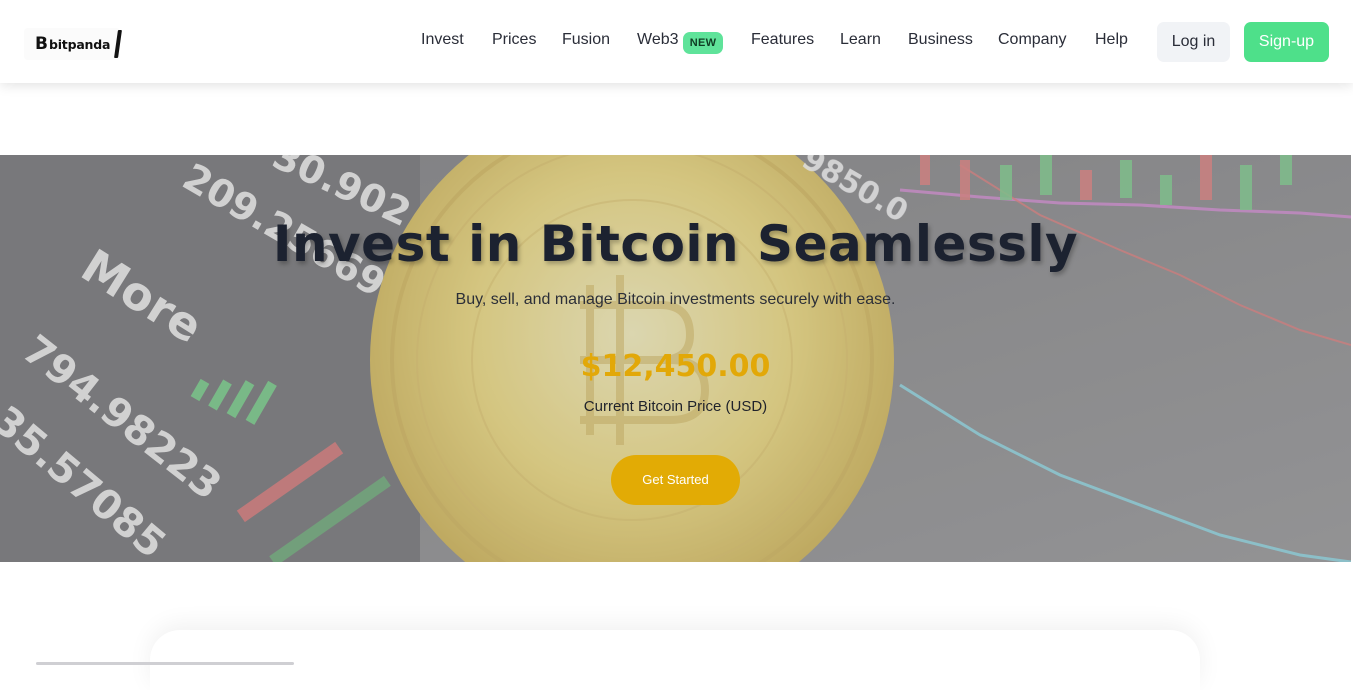  What do you see at coordinates (514, 40) in the screenshot?
I see `nav-item-prices: Prices` at bounding box center [514, 40].